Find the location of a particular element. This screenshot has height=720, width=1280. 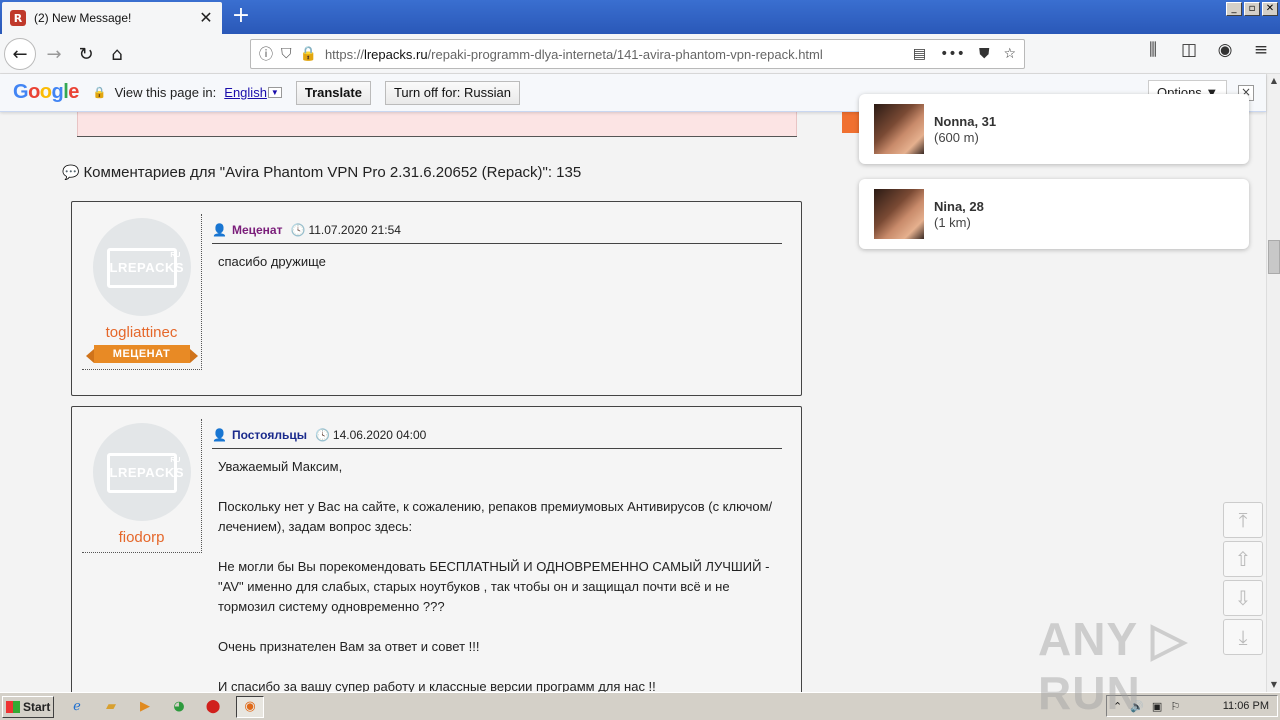

maximize-button: ▫ is located at coordinates (1252, 9).